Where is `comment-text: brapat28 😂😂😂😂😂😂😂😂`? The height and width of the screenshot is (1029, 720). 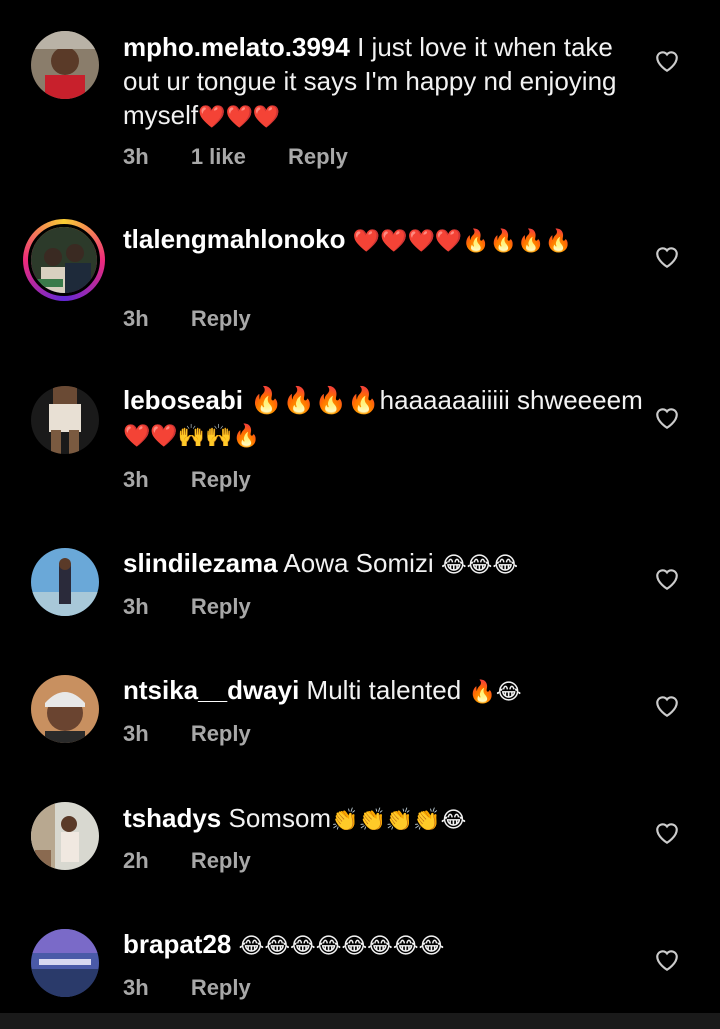
comment-text: brapat28 😂😂😂😂😂😂😂😂 is located at coordinates (383, 945).